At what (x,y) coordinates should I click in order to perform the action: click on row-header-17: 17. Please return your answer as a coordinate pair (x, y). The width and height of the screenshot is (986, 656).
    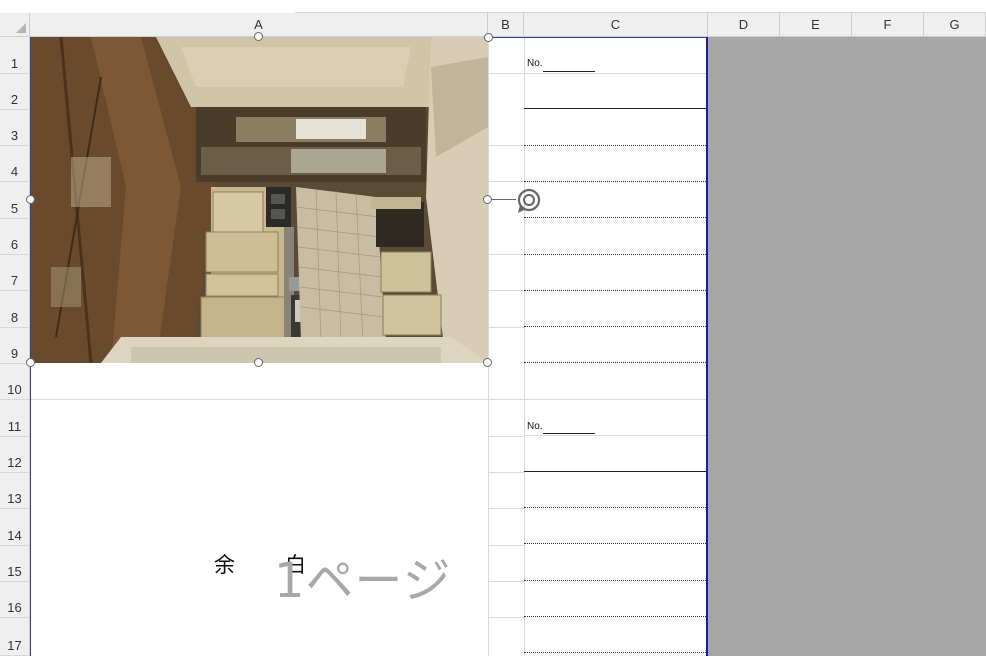
    Looking at the image, I should click on (15, 637).